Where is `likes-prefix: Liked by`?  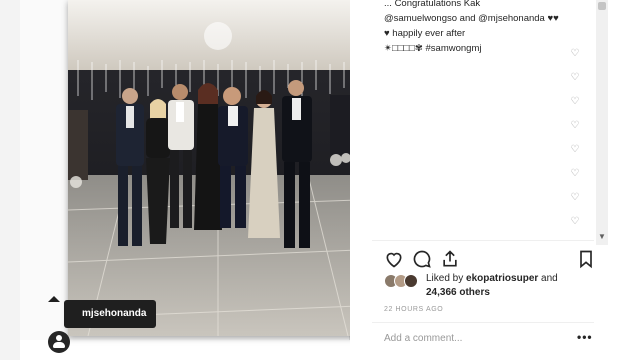
likes-prefix: Liked by is located at coordinates (446, 278).